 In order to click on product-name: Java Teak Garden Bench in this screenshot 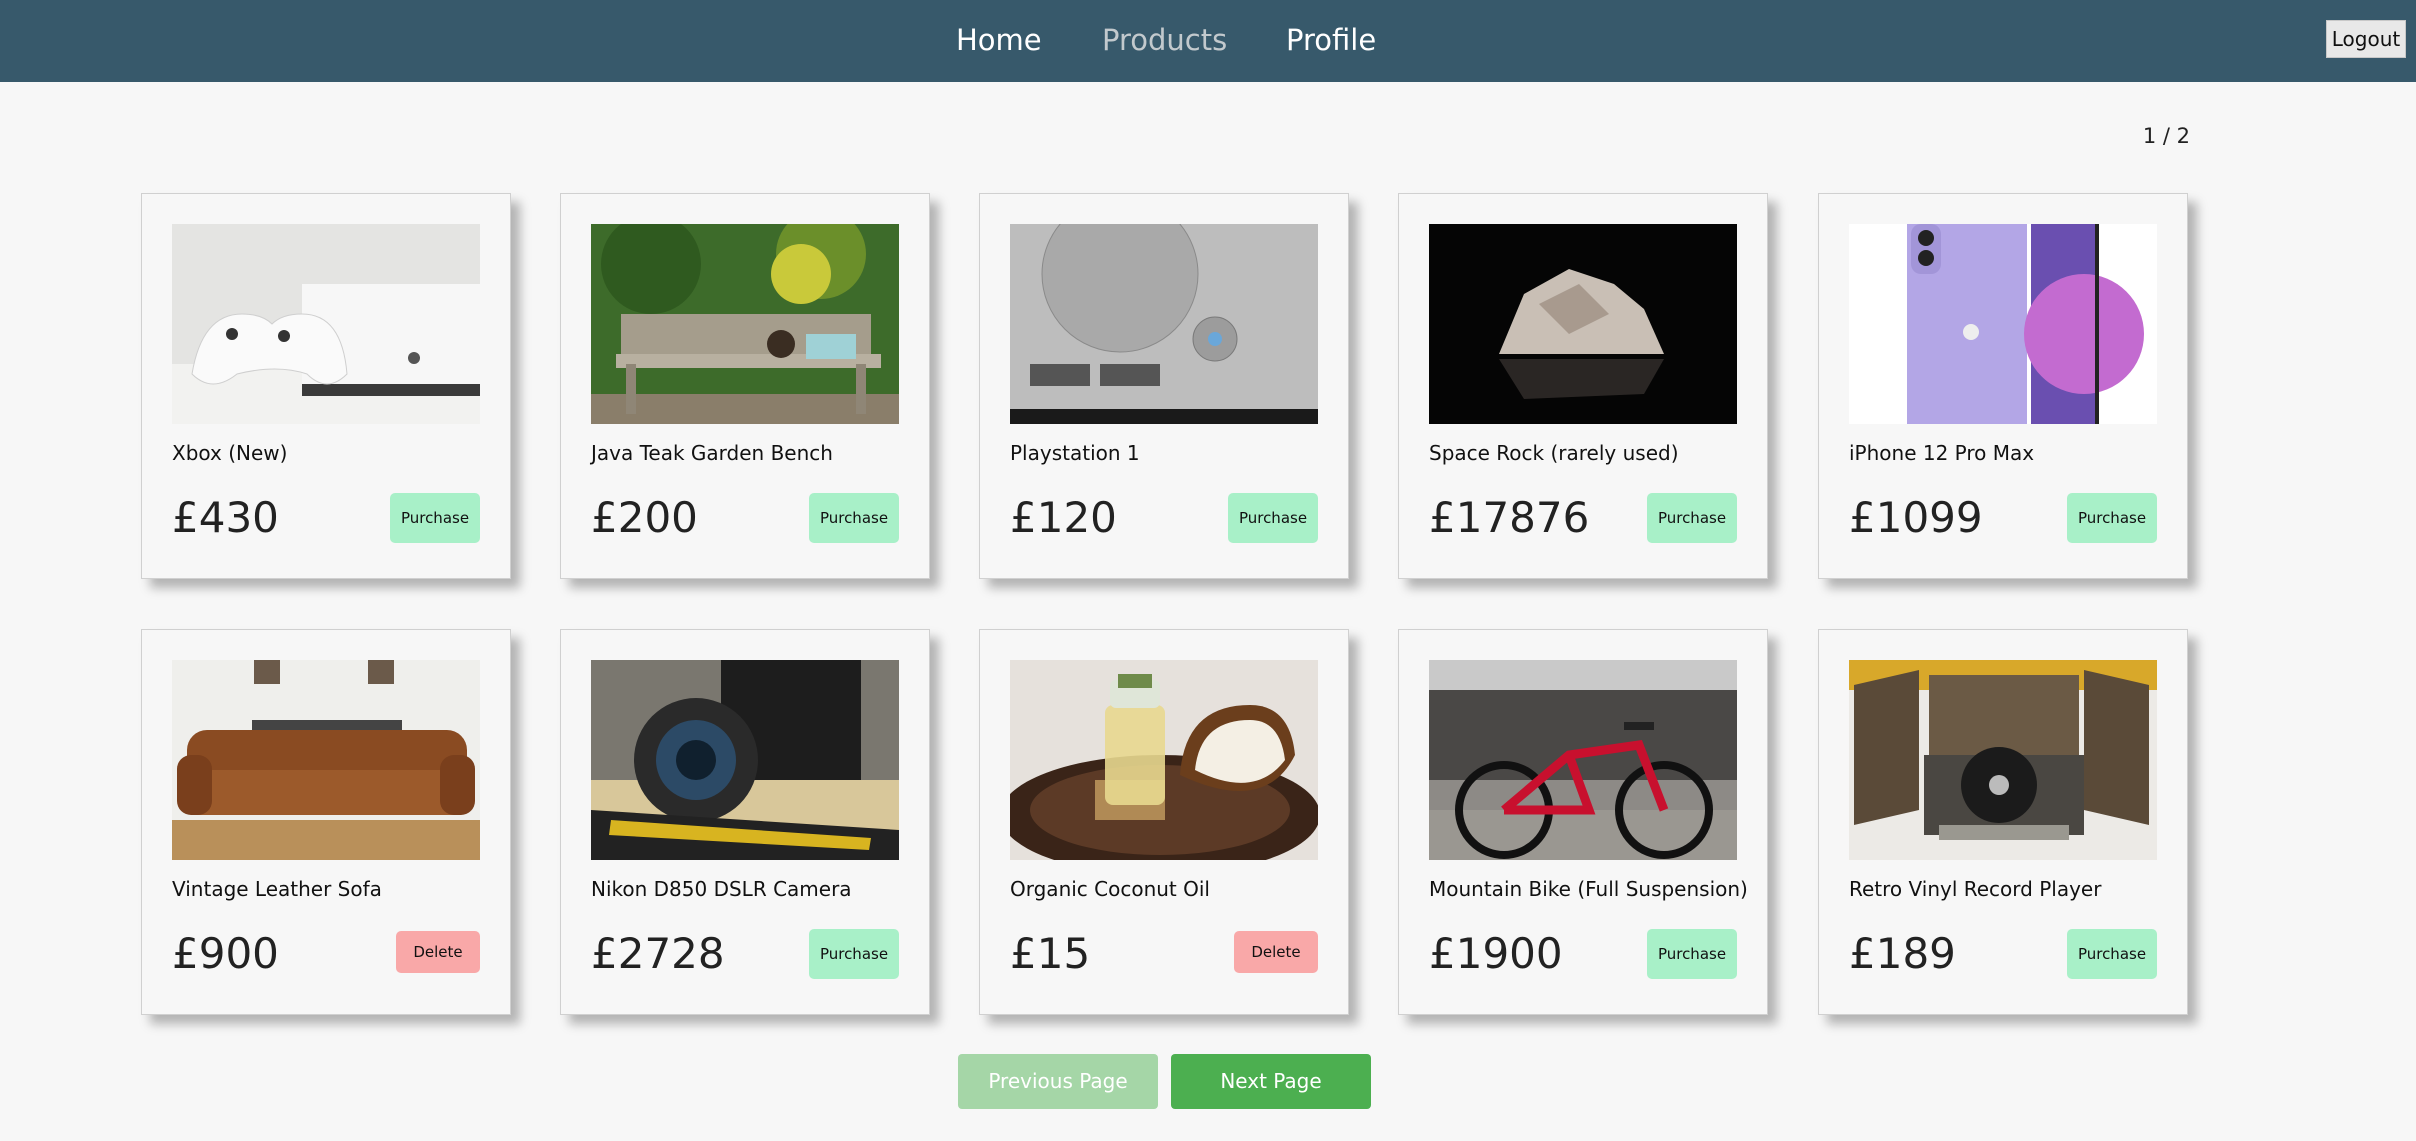, I will do `click(712, 453)`.